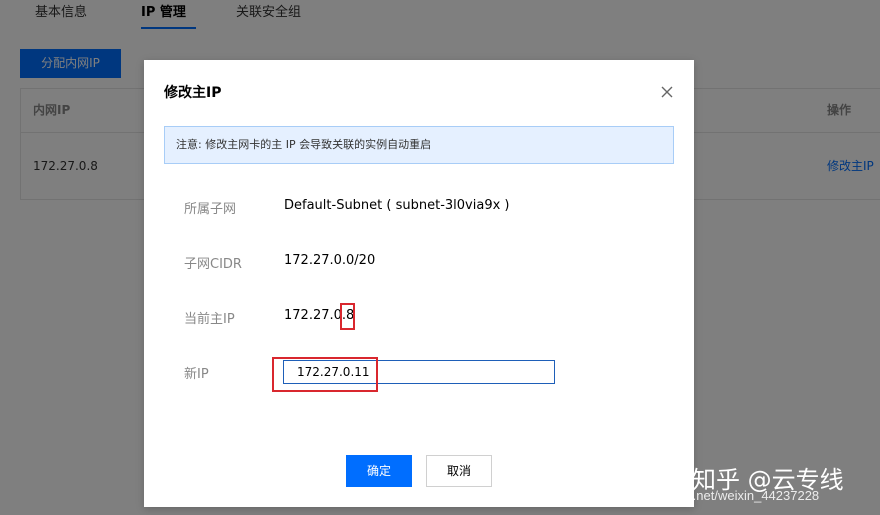 This screenshot has height=515, width=880. I want to click on dialog-title: 修改主IP, so click(193, 93).